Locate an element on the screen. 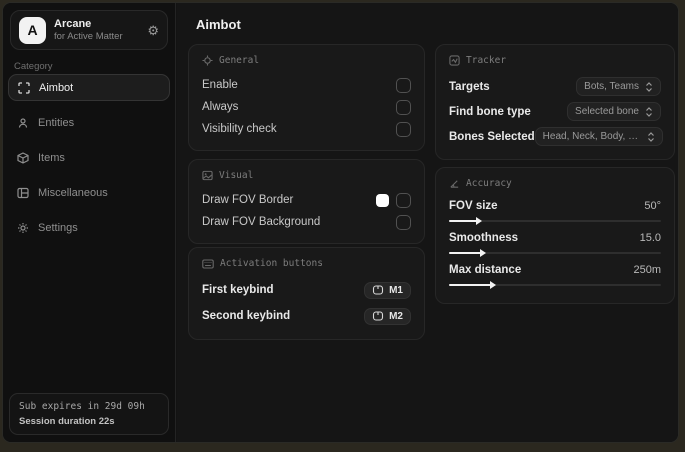 This screenshot has height=452, width=685. sidebar-item-label: Entities is located at coordinates (56, 122).